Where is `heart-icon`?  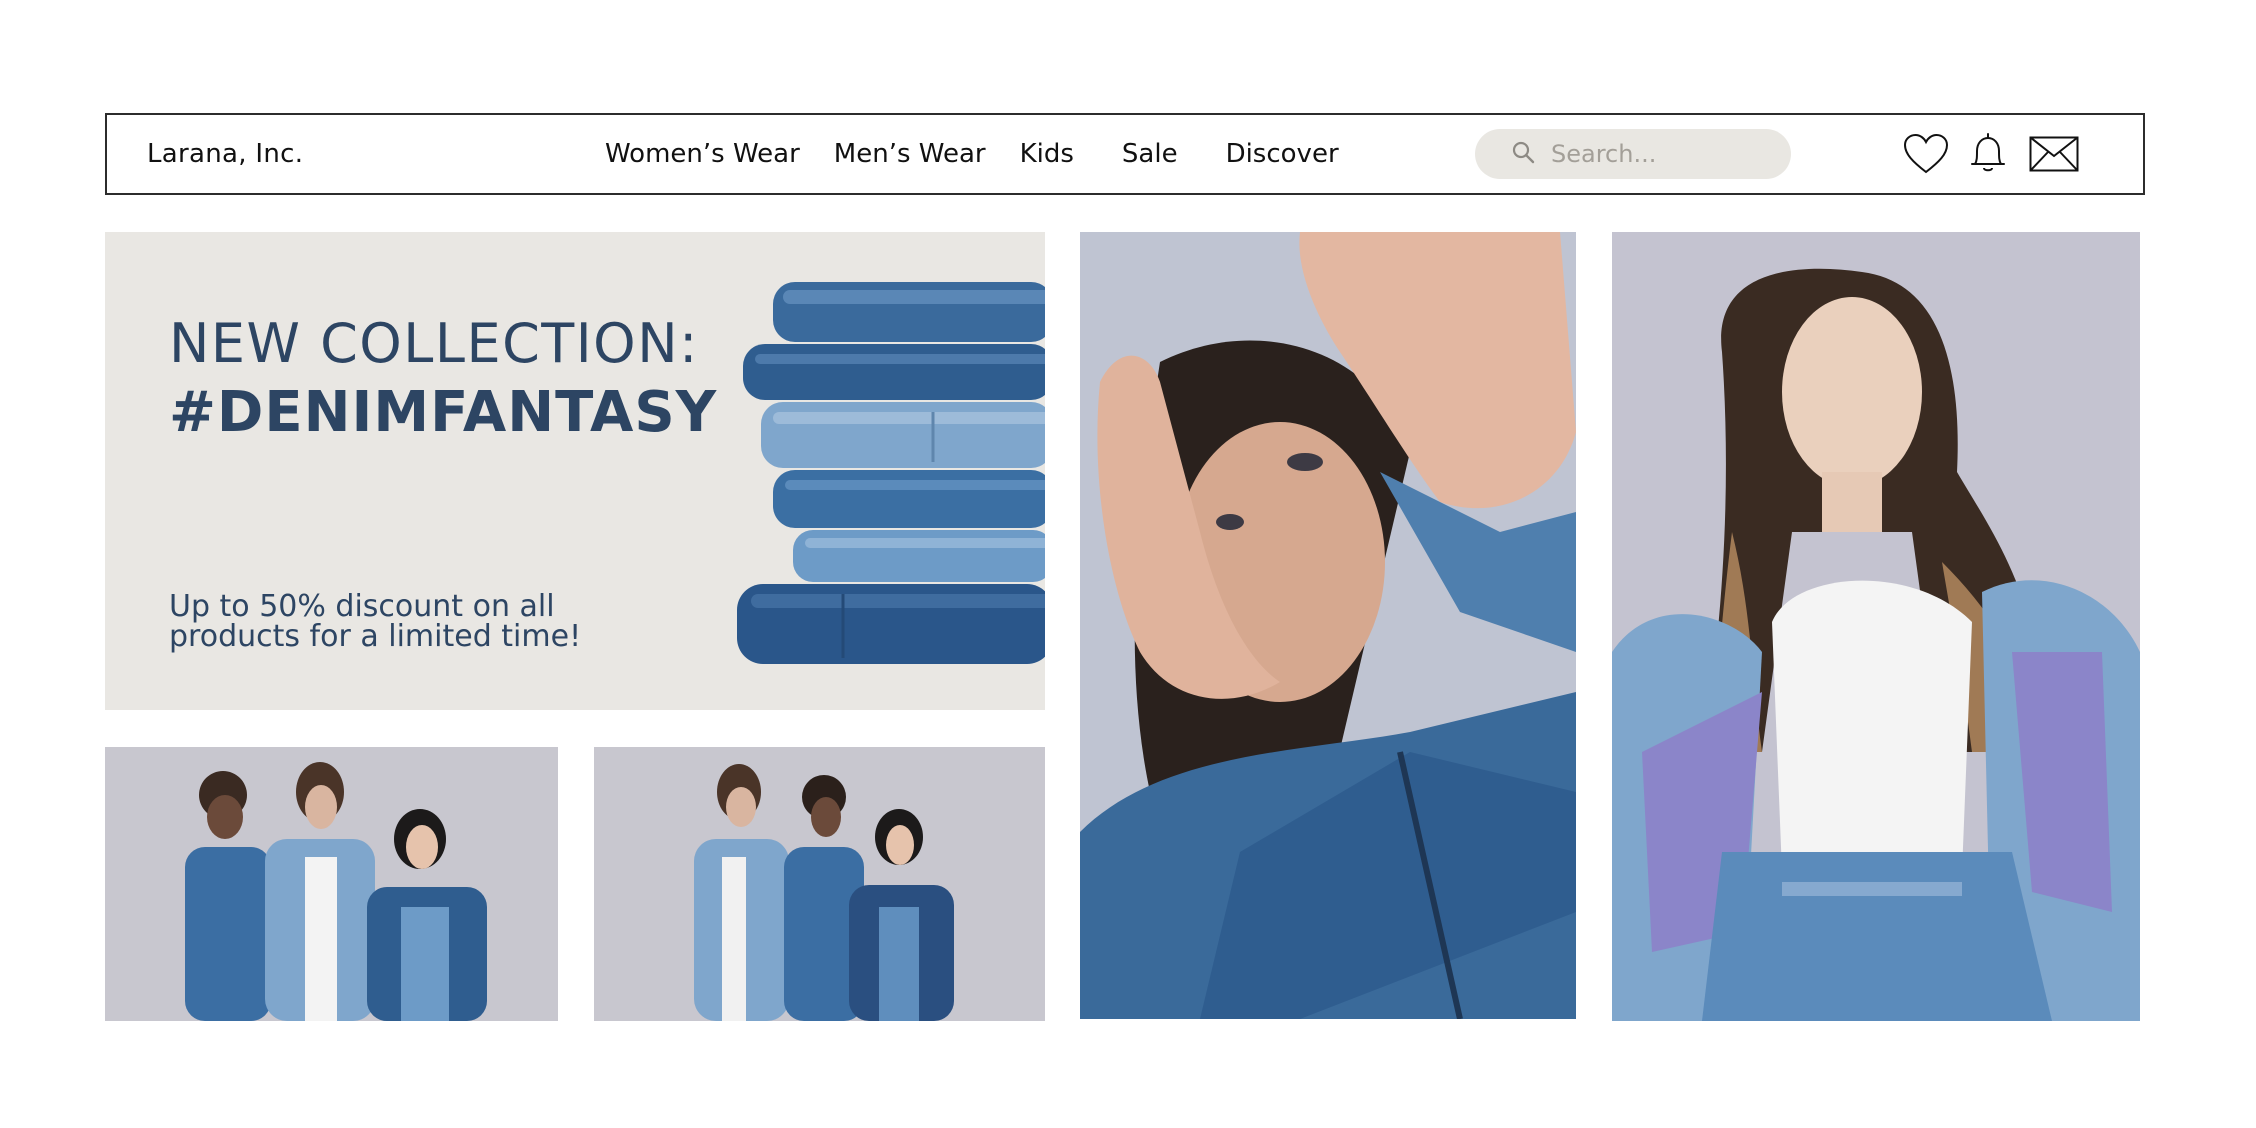
heart-icon is located at coordinates (1926, 154).